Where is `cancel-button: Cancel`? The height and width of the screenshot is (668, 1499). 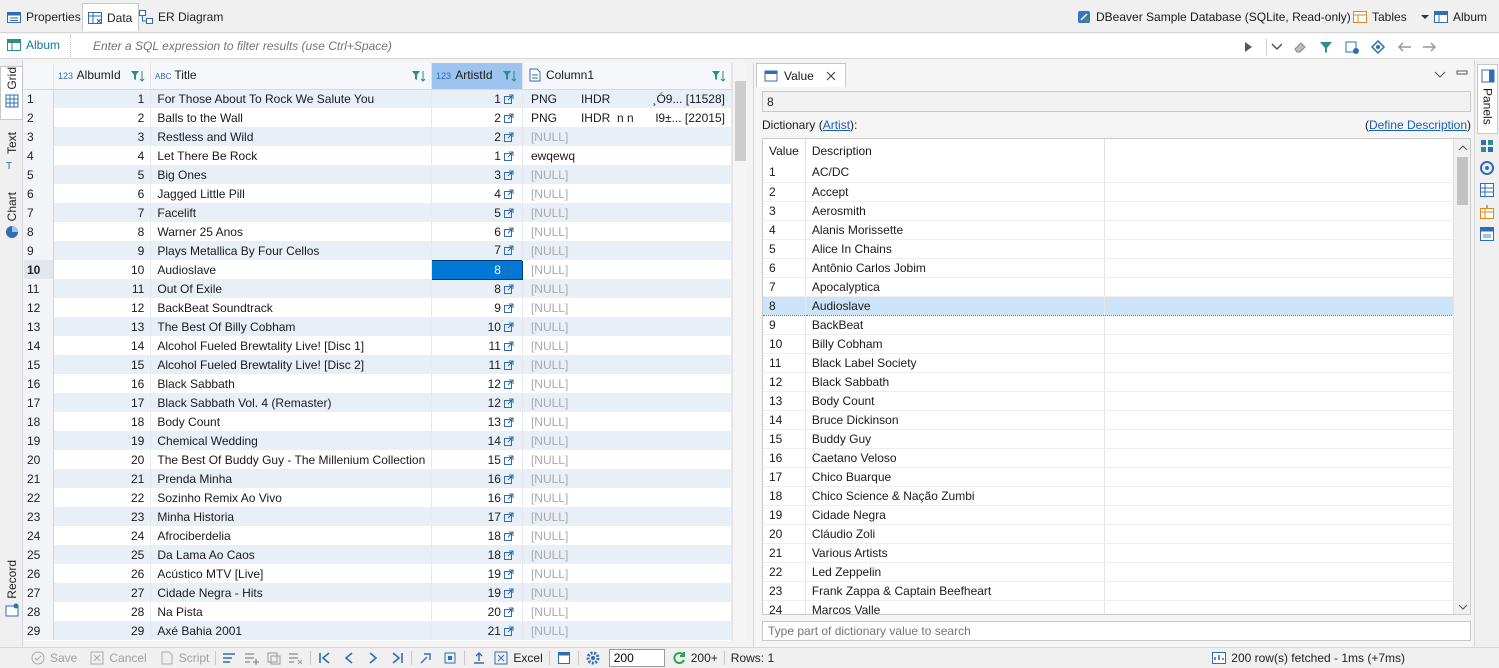
cancel-button: Cancel is located at coordinates (118, 658).